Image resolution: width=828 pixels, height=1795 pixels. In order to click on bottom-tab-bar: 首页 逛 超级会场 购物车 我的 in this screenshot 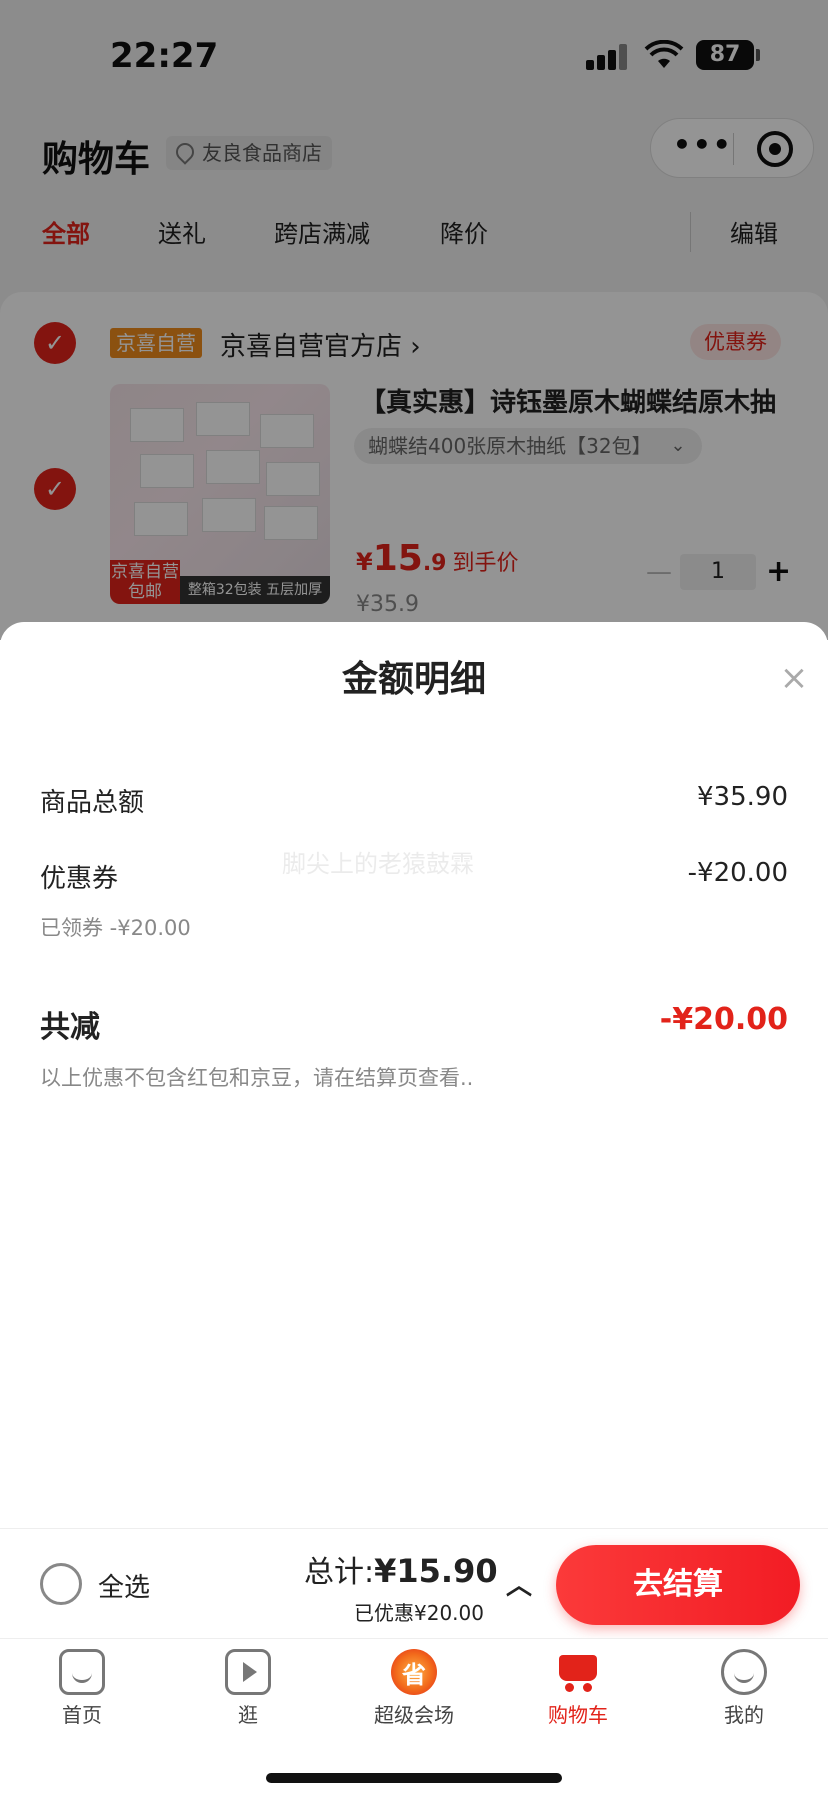, I will do `click(414, 1716)`.